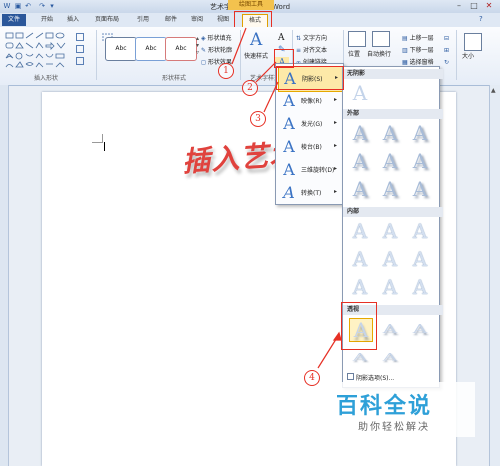  Describe the element at coordinates (312, 378) in the screenshot. I see `annotation-number-4: 4` at that location.